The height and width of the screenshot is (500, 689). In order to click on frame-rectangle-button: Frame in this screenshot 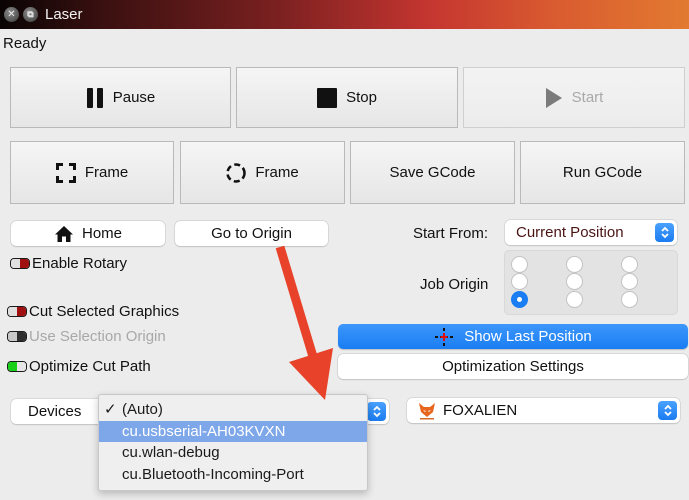, I will do `click(92, 172)`.